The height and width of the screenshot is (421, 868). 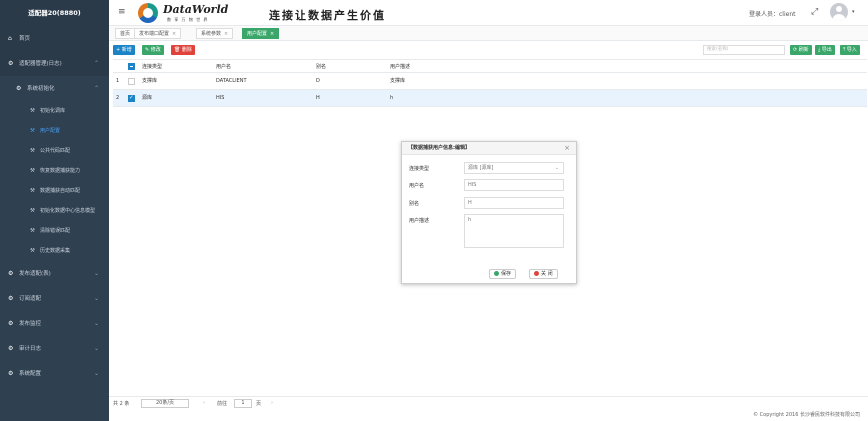 I want to click on desc-textarea: h, so click(x=514, y=231).